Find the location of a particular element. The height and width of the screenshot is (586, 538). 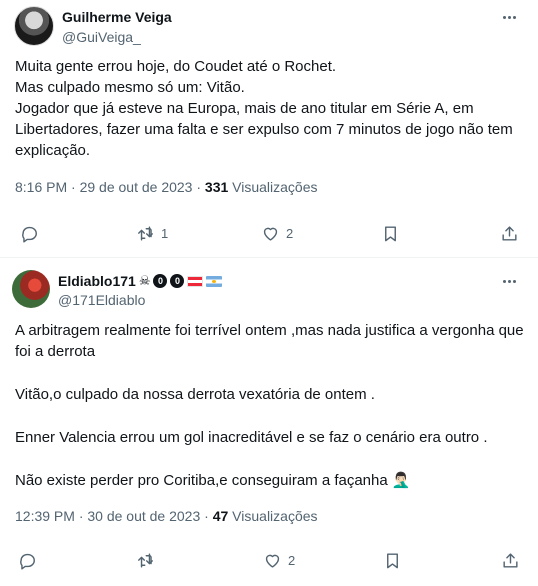

action-bar: 1 2 is located at coordinates (269, 233).